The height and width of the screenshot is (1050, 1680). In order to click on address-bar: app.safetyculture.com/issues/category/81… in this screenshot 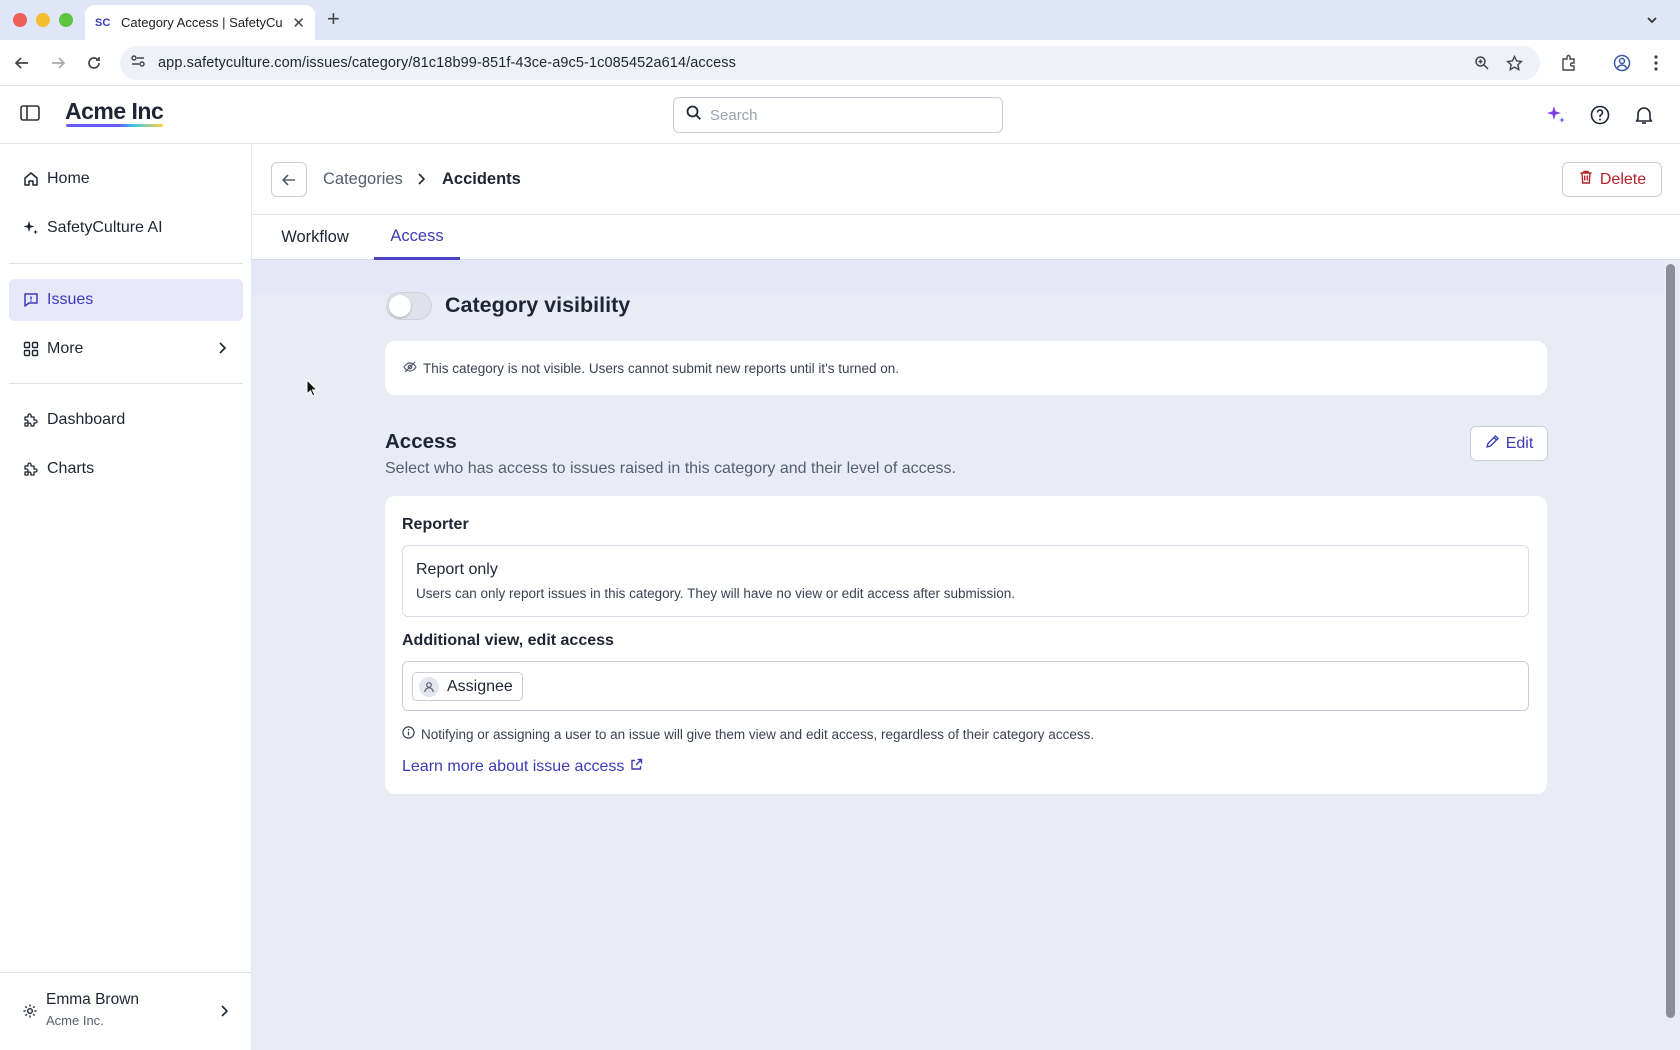, I will do `click(830, 63)`.